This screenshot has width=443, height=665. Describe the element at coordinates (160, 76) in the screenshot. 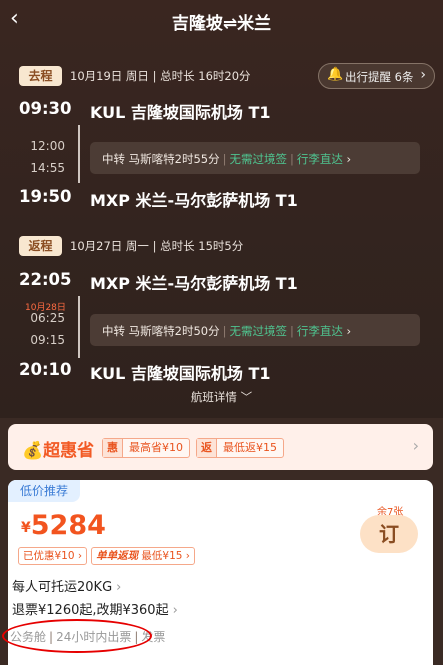

I see `outbound-meta: 10月19日 周日 | 总时长 16时20分` at that location.